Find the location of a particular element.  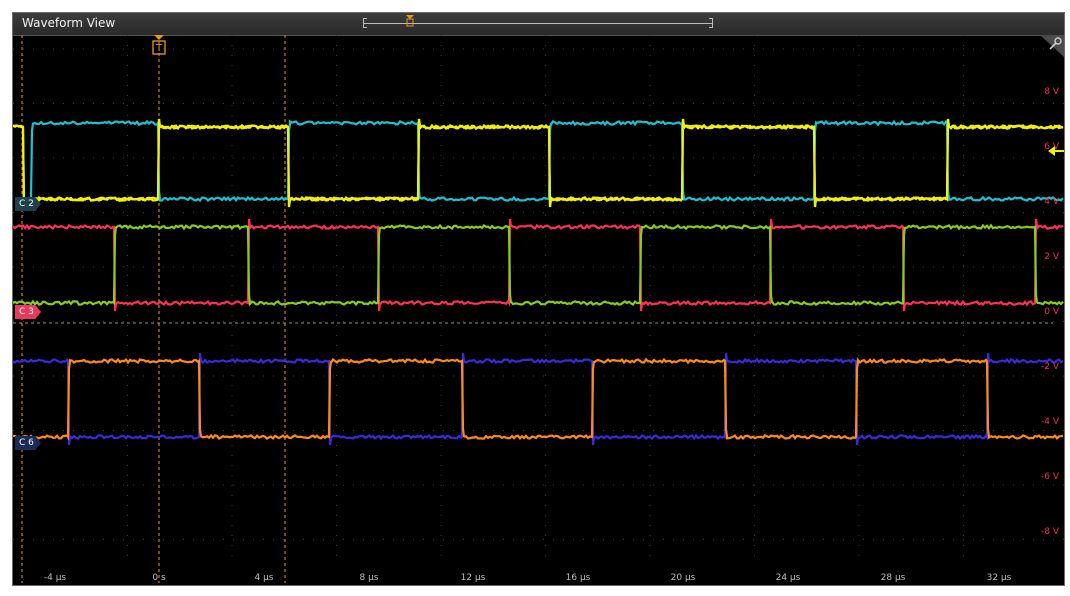

trigger-marker-icon is located at coordinates (159, 37).